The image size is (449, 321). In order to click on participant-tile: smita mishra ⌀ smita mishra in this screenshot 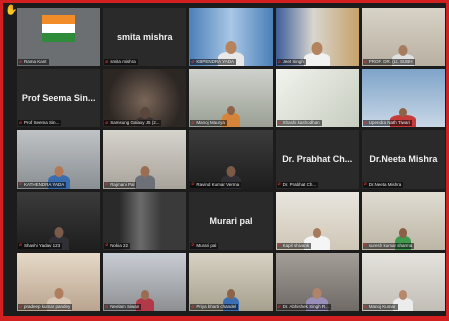, I will do `click(145, 37)`.